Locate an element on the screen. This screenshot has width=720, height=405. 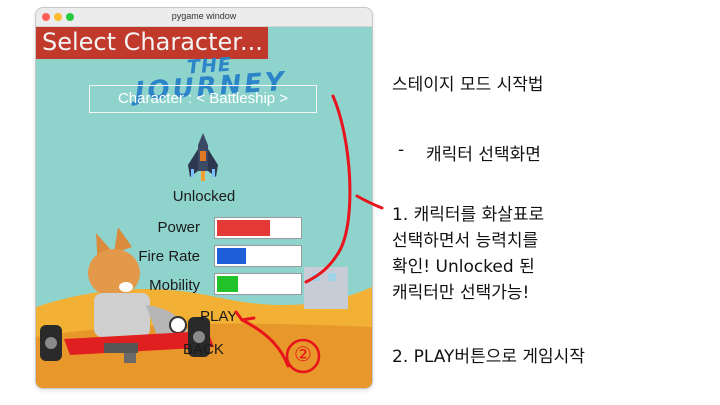
step1-line4: 캐릭터만 선택가능! is located at coordinates (461, 293).